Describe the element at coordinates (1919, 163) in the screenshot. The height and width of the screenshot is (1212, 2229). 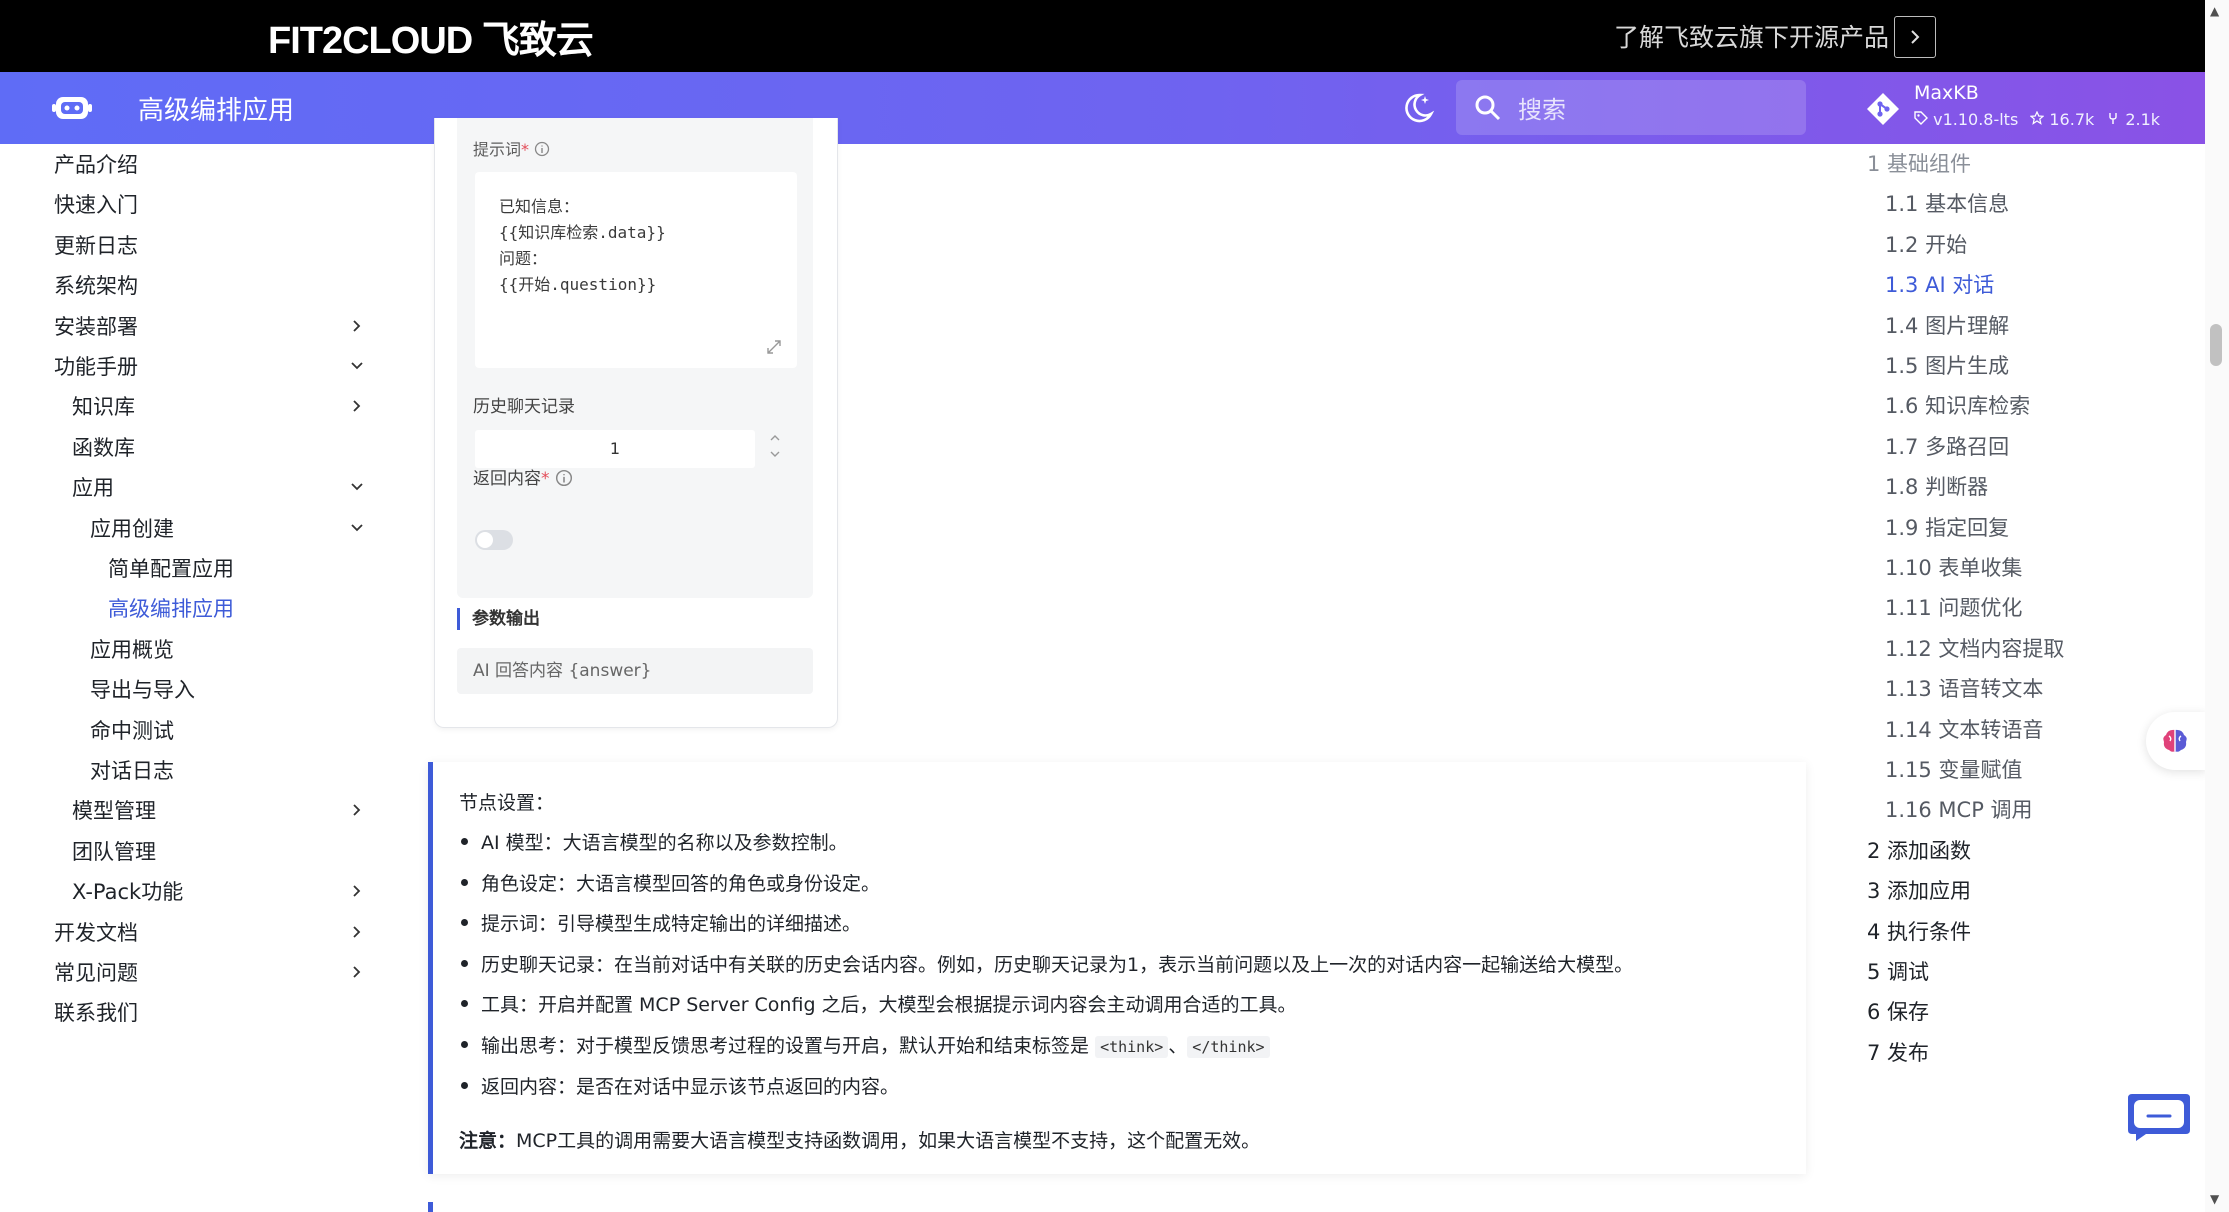
I see `toc-item: 1 基础组件` at that location.